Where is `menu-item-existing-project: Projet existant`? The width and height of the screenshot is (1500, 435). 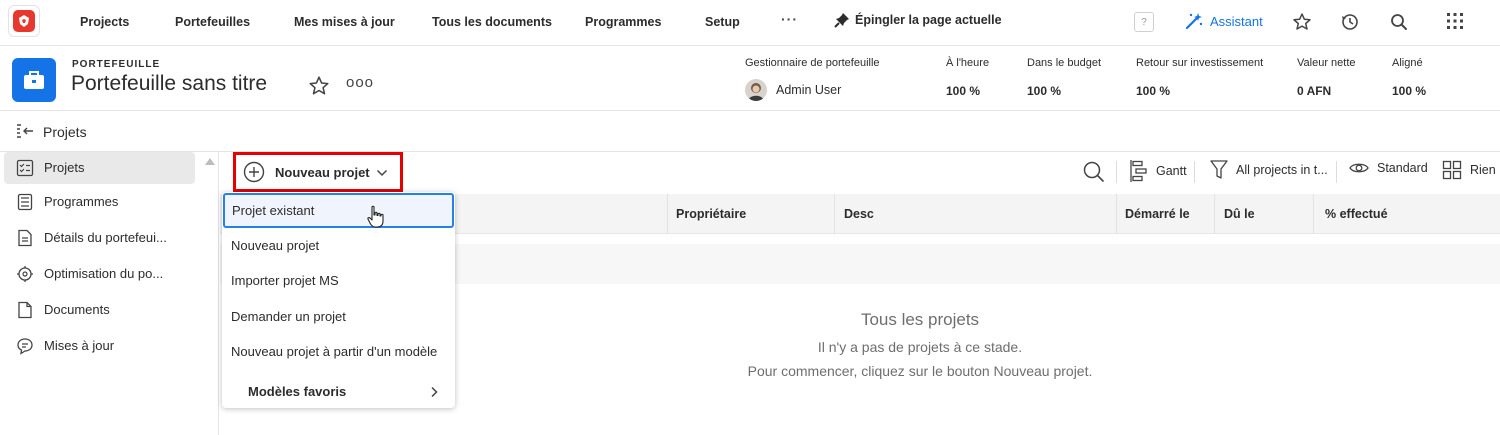 menu-item-existing-project: Projet existant is located at coordinates (338, 210).